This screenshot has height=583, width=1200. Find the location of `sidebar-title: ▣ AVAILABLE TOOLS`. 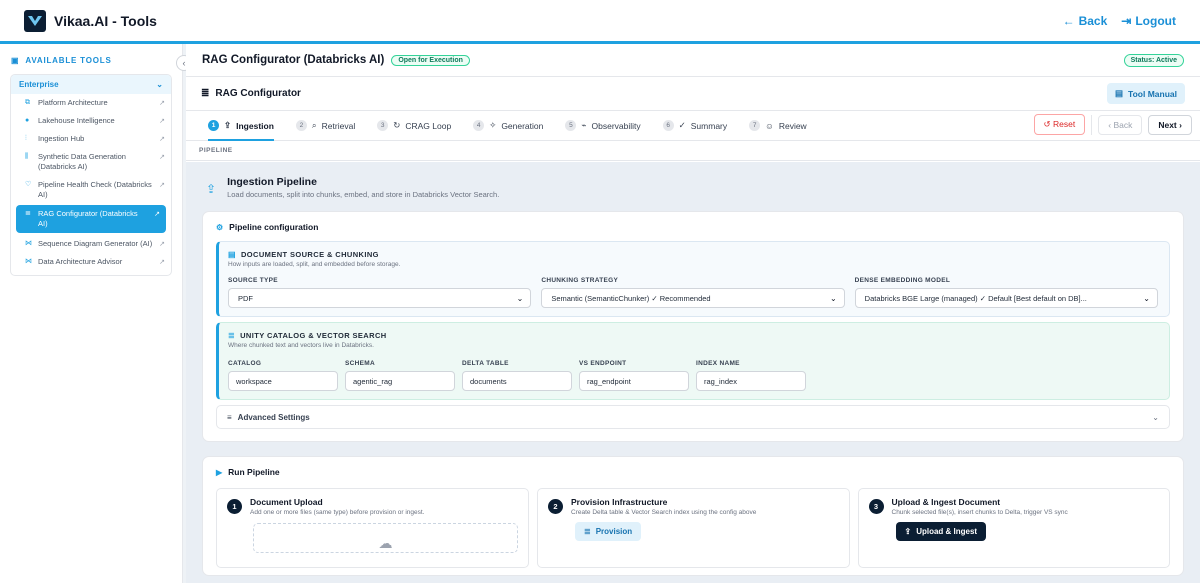

sidebar-title: ▣ AVAILABLE TOOLS is located at coordinates (91, 60).